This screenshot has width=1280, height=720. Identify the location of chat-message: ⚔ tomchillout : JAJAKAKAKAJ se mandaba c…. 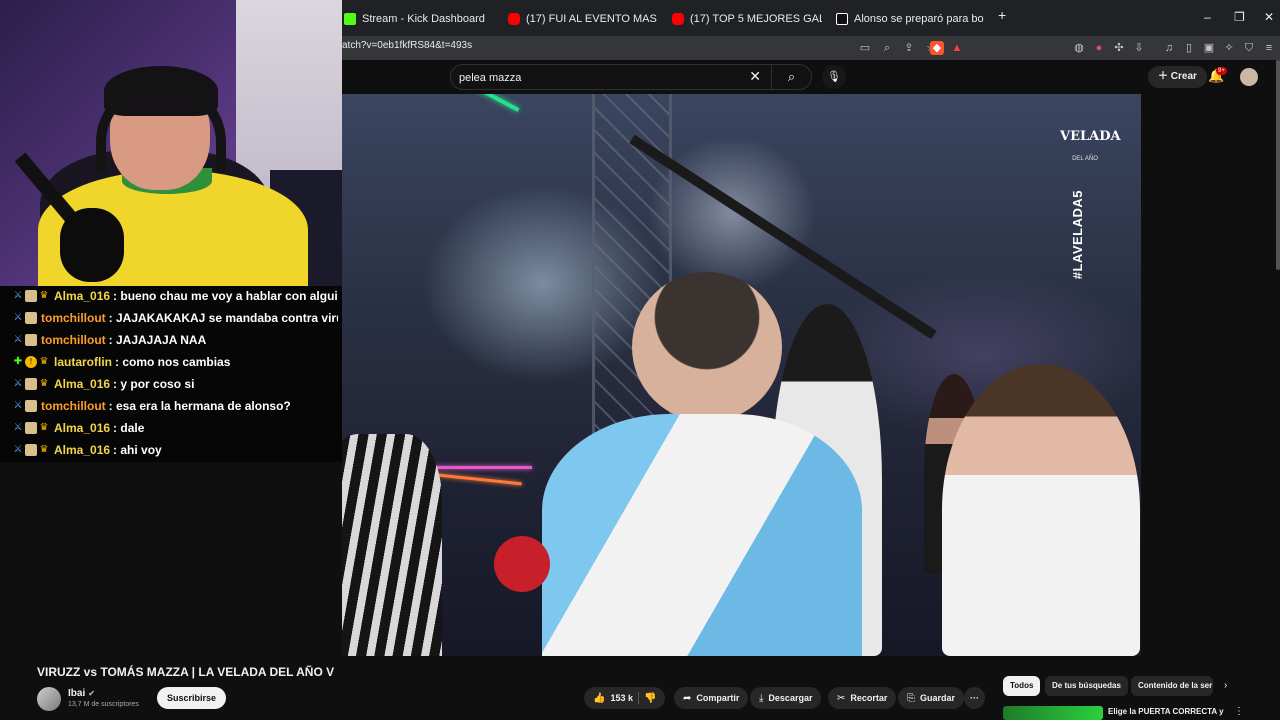
(175, 318).